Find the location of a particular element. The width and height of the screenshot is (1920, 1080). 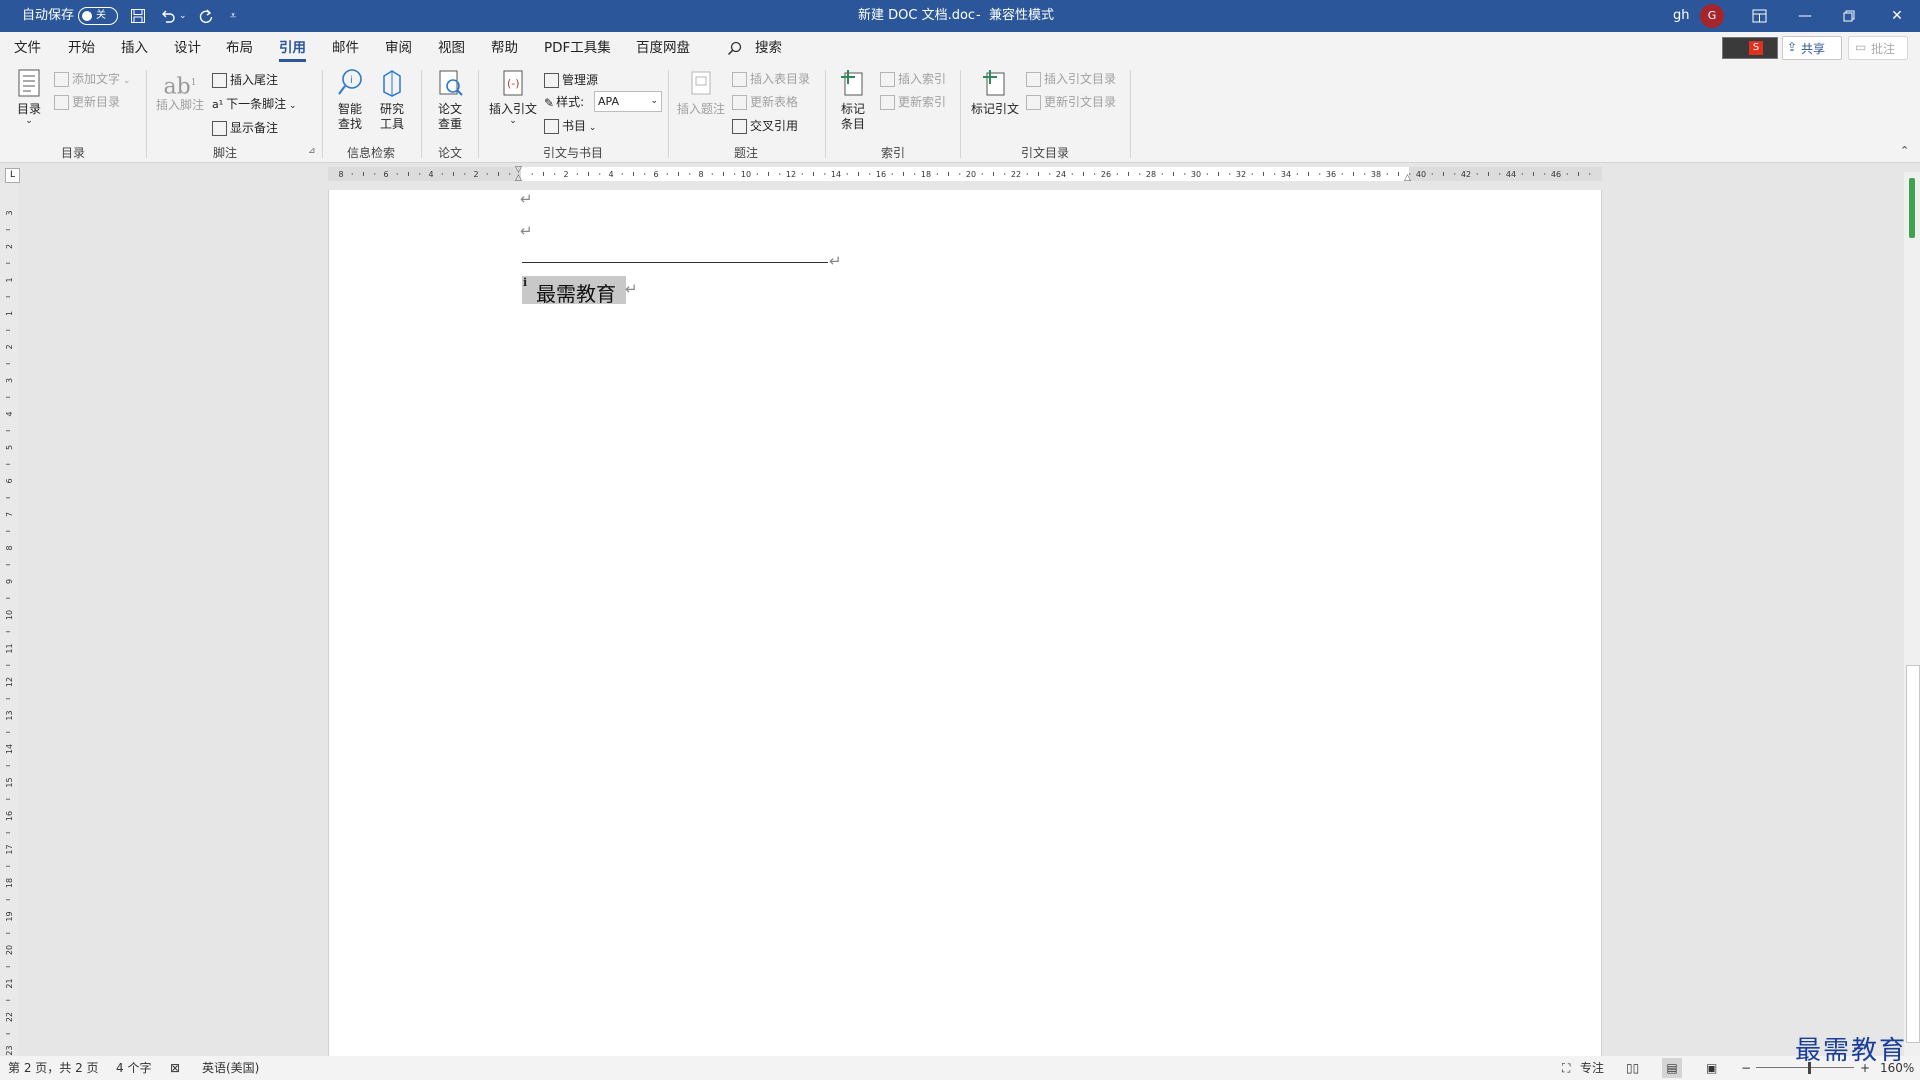

group-label-footnotes: 脚注 is located at coordinates (224, 153).